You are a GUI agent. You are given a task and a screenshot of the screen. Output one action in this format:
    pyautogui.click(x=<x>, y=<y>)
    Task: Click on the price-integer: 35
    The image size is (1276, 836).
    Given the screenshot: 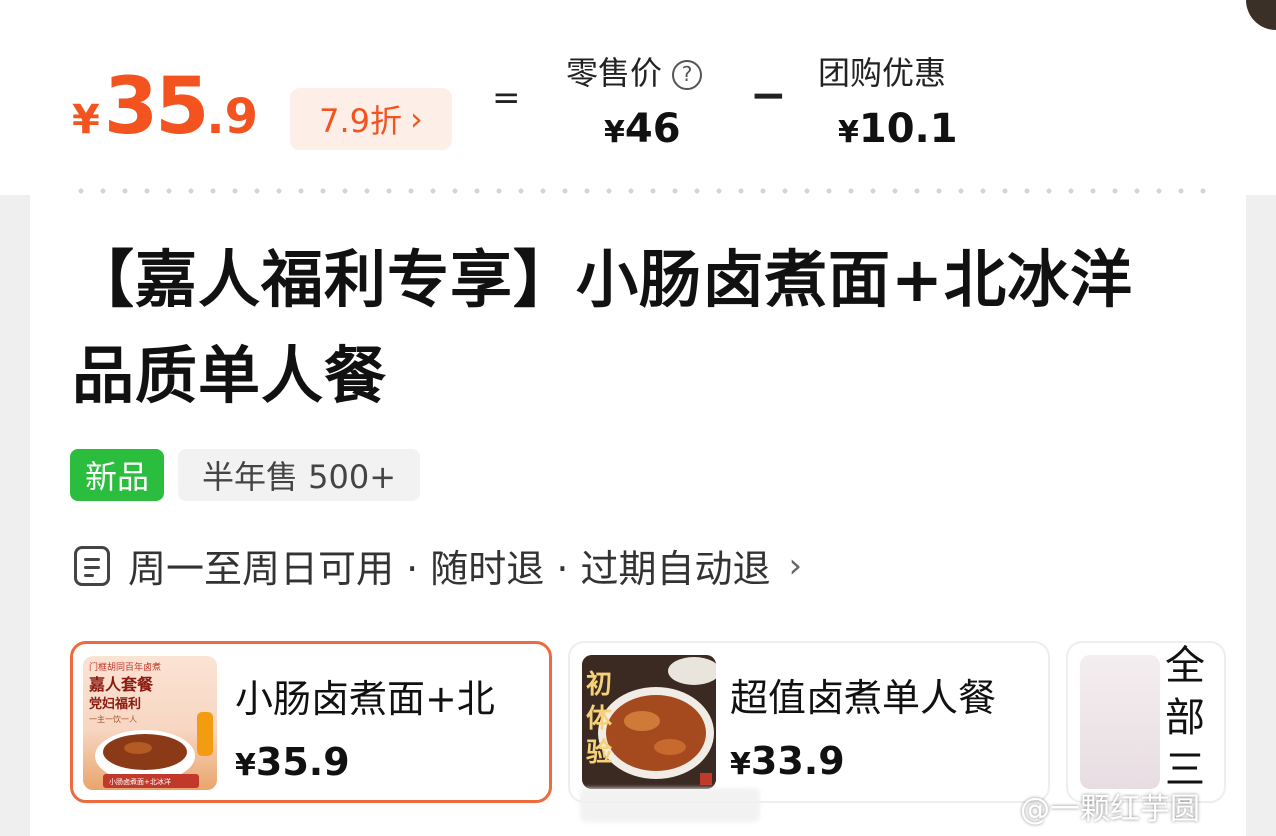 What is the action you would take?
    pyautogui.click(x=156, y=107)
    